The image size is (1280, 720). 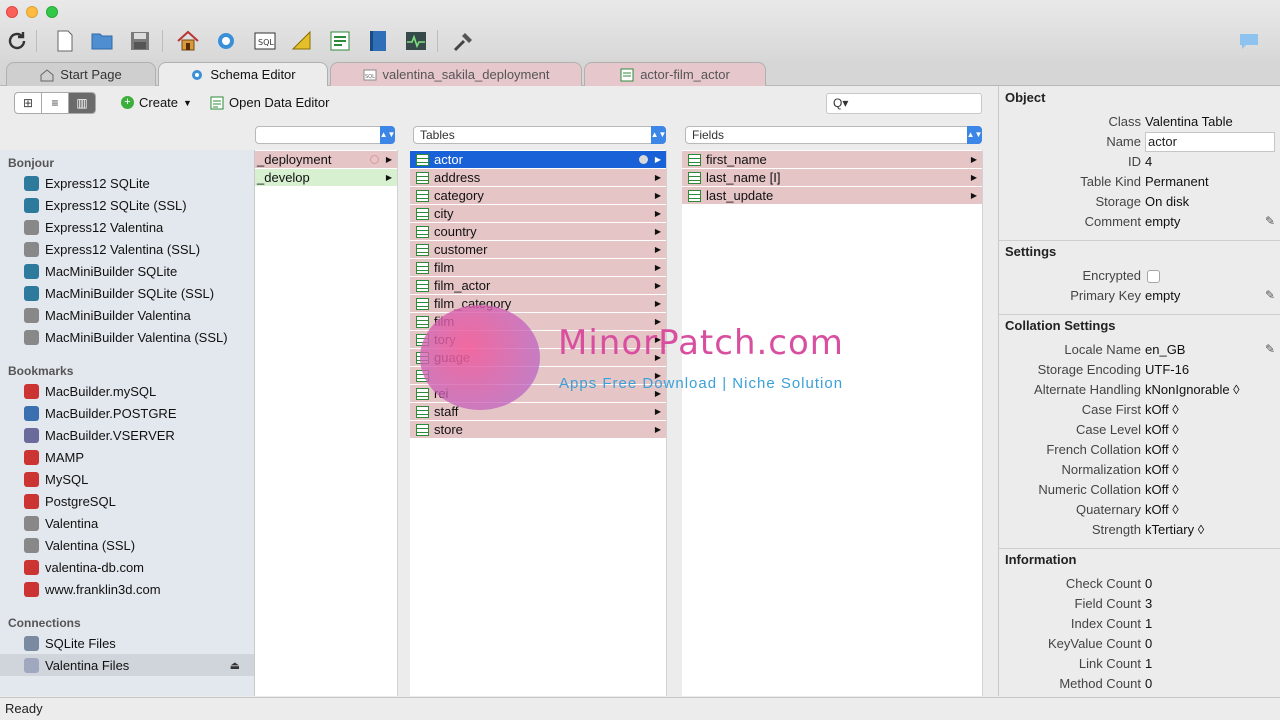 I want to click on table-row: film_actor ▶, so click(x=538, y=285).